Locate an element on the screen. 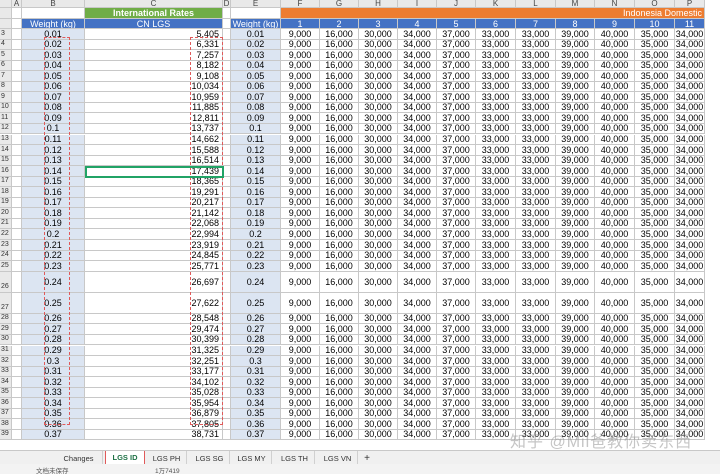  weight-cell: 0.19 is located at coordinates (53, 224).